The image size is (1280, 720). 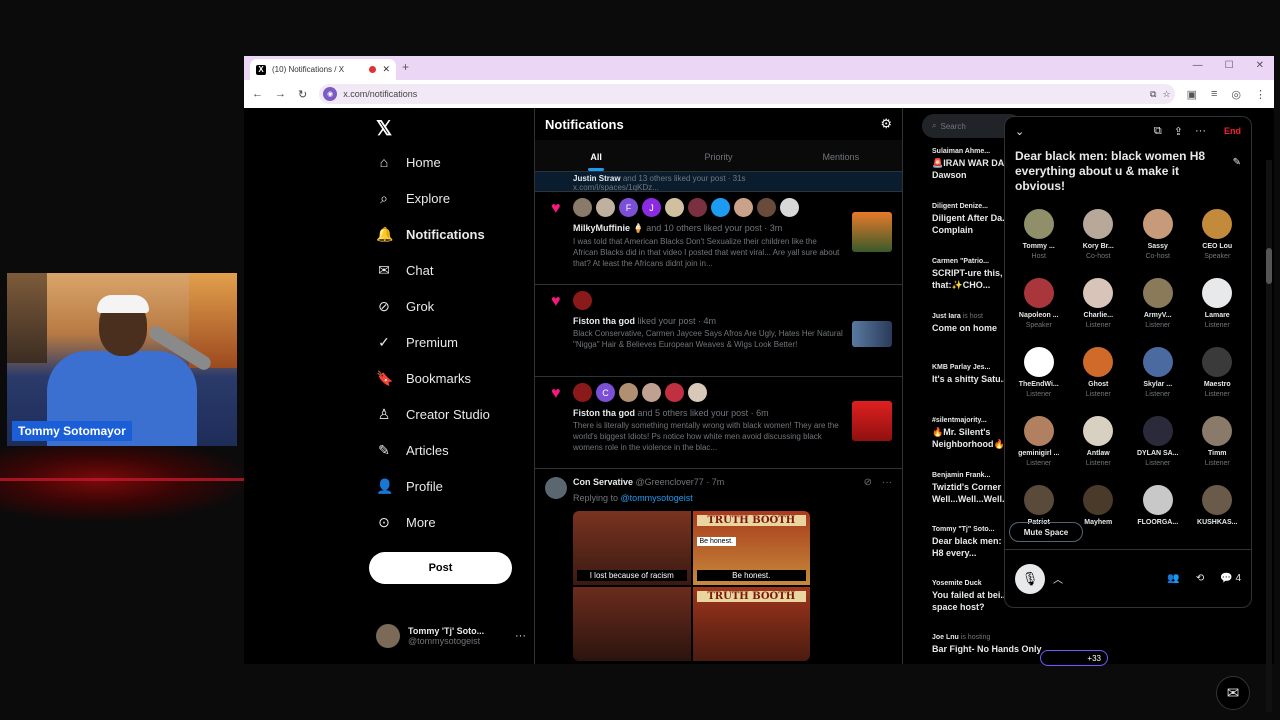 What do you see at coordinates (1218, 379) in the screenshot?
I see `space-participant: Maestro Listener` at bounding box center [1218, 379].